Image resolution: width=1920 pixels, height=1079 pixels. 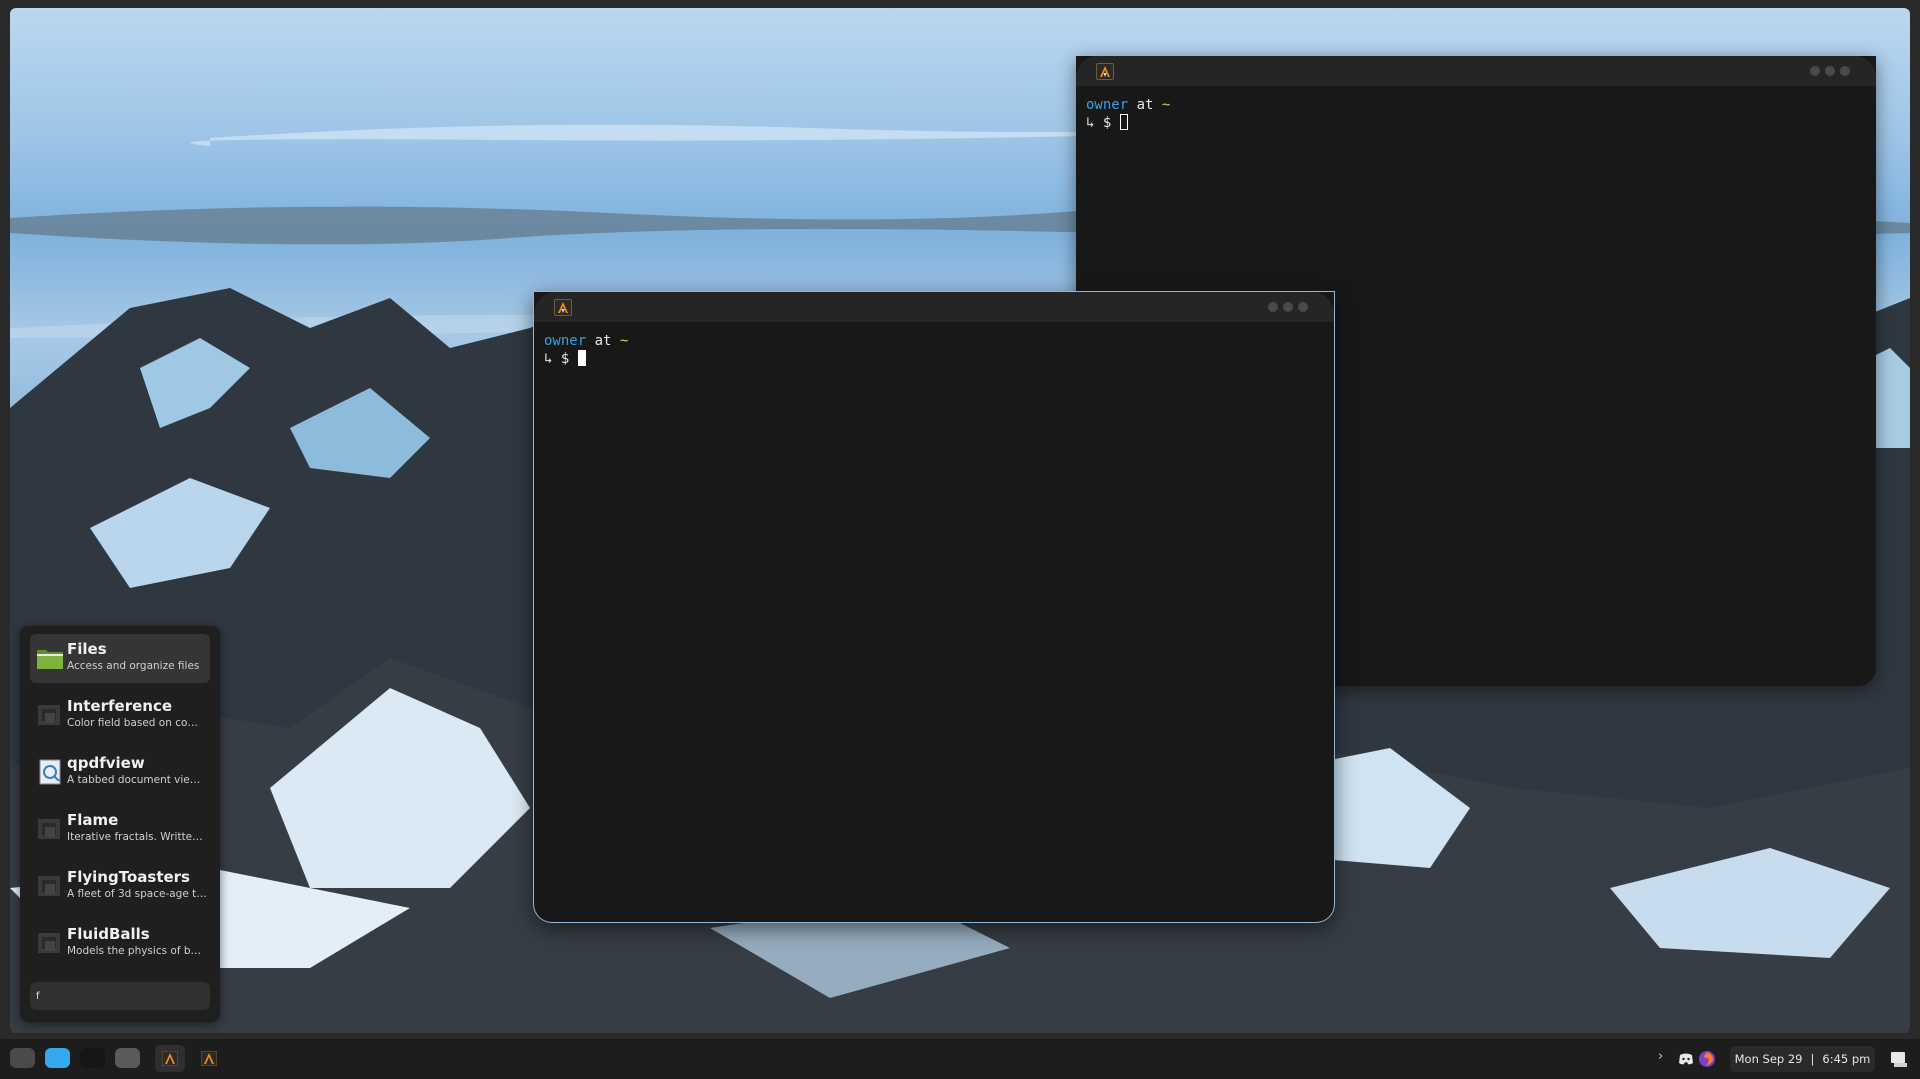 What do you see at coordinates (1686, 1059) in the screenshot?
I see `discord-icon` at bounding box center [1686, 1059].